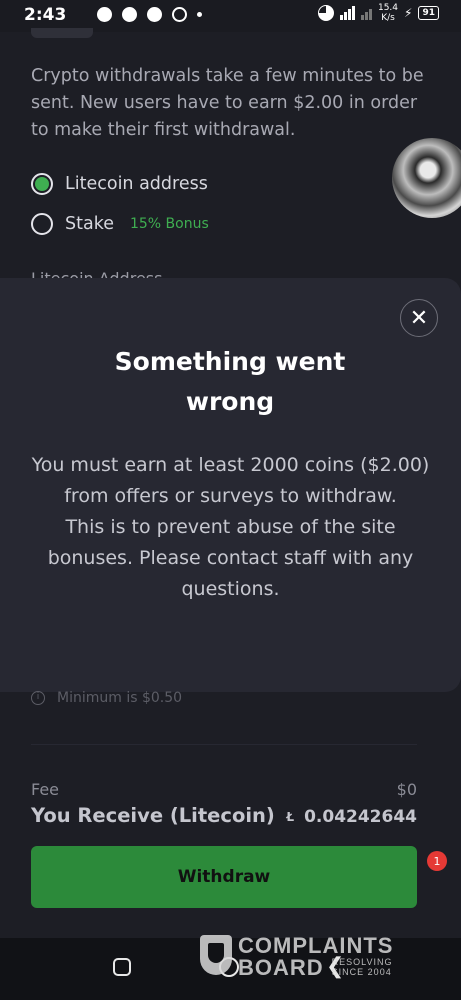  Describe the element at coordinates (347, 13) in the screenshot. I see `signal-icon` at that location.